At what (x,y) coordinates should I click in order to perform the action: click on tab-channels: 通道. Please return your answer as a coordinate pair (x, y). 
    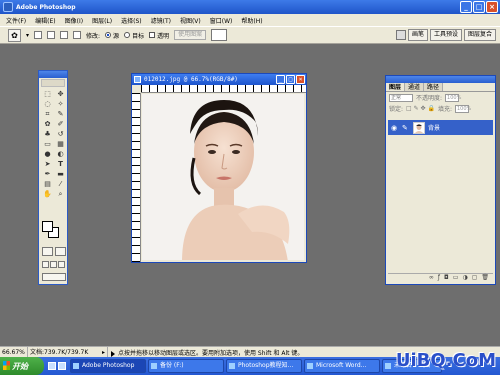
    Looking at the image, I should click on (415, 87).